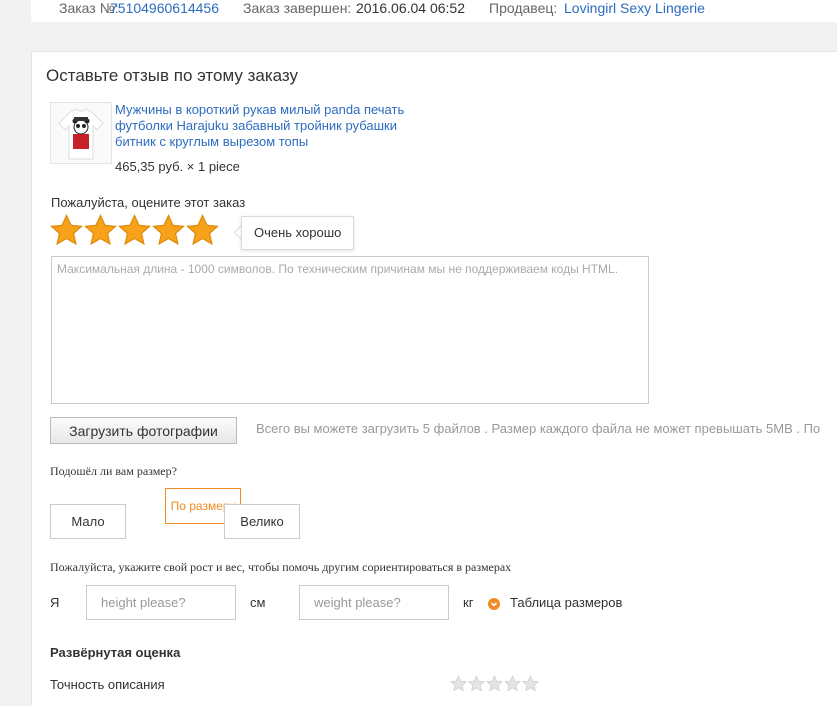 The image size is (837, 706). What do you see at coordinates (113, 471) in the screenshot?
I see `fit-question: Подошёл ли вам размер?` at bounding box center [113, 471].